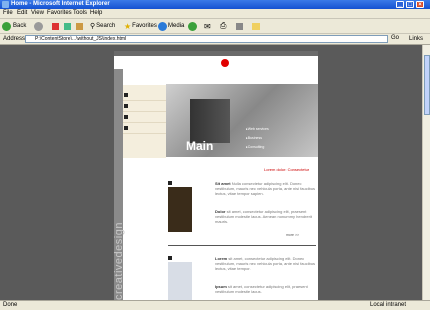 Image resolution: width=430 pixels, height=310 pixels. What do you see at coordinates (119, 261) in the screenshot?
I see `vertical-brand-text: creativedesign` at bounding box center [119, 261].